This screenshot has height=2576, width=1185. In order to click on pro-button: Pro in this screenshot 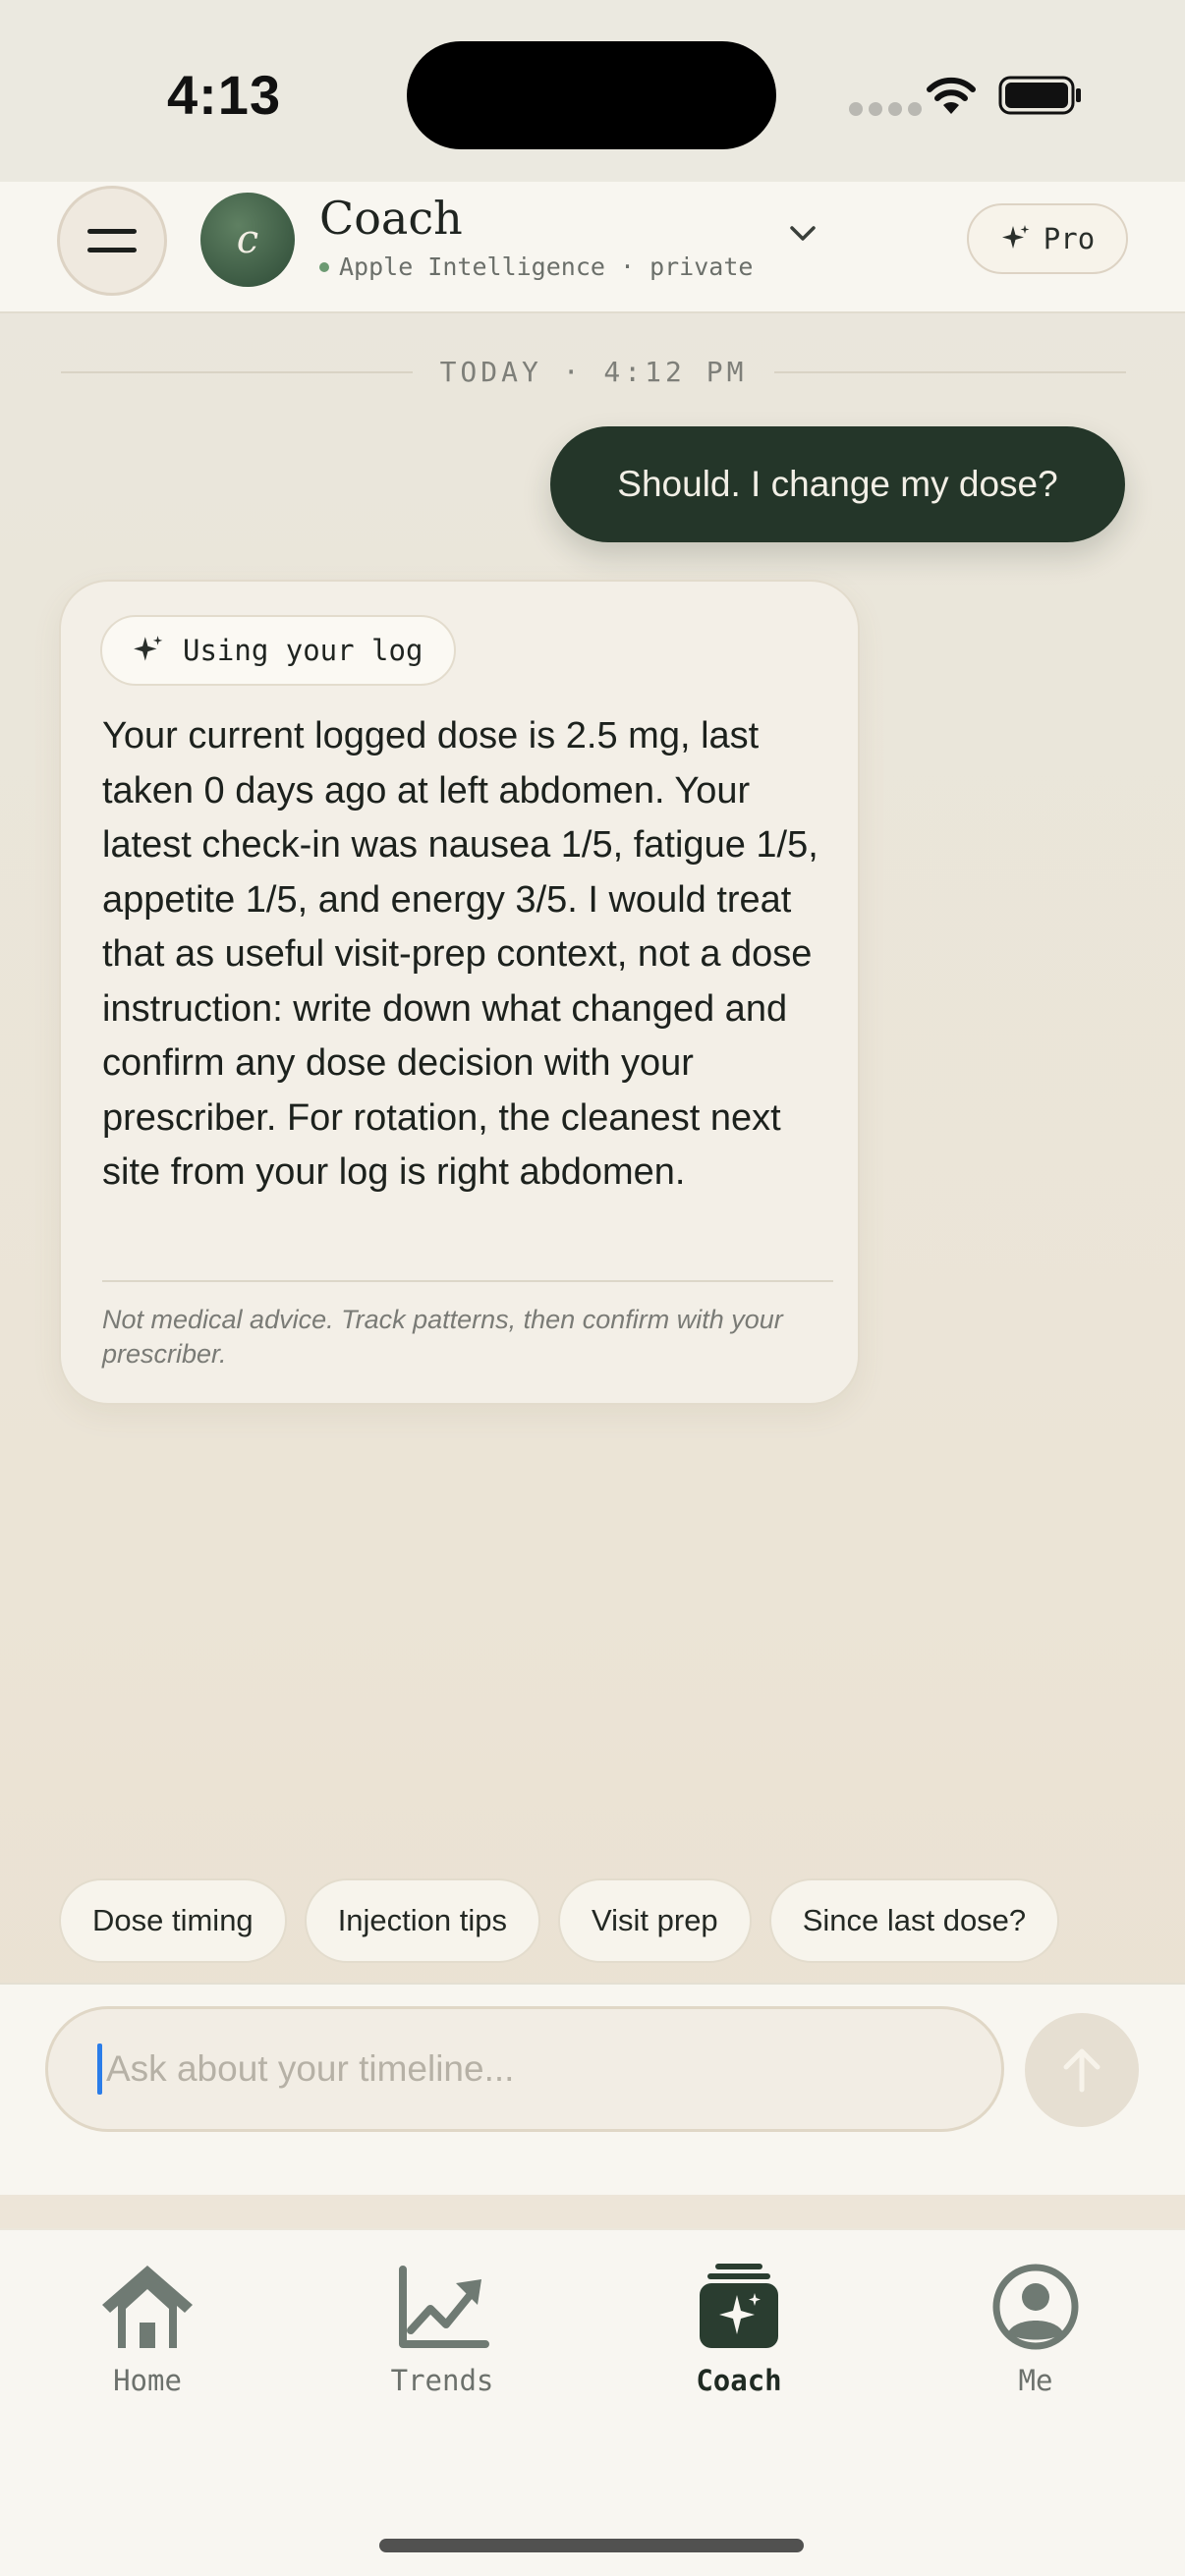, I will do `click(1048, 238)`.